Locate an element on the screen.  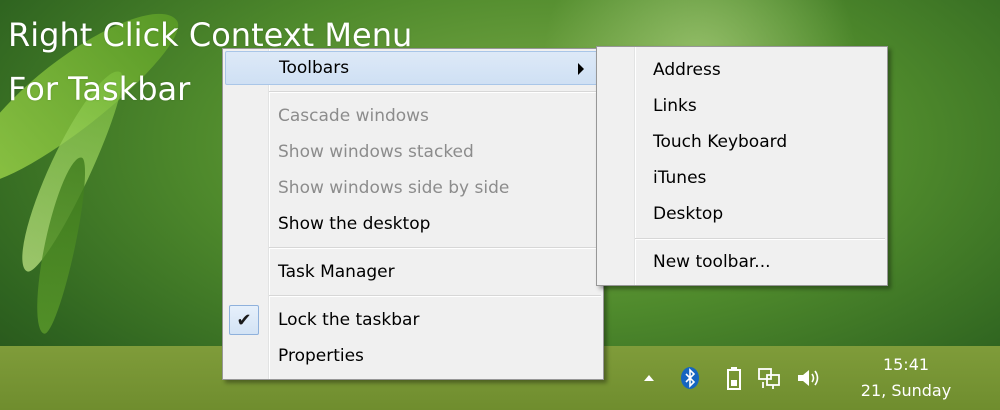
clock-date: 21, Sunday is located at coordinates (906, 390).